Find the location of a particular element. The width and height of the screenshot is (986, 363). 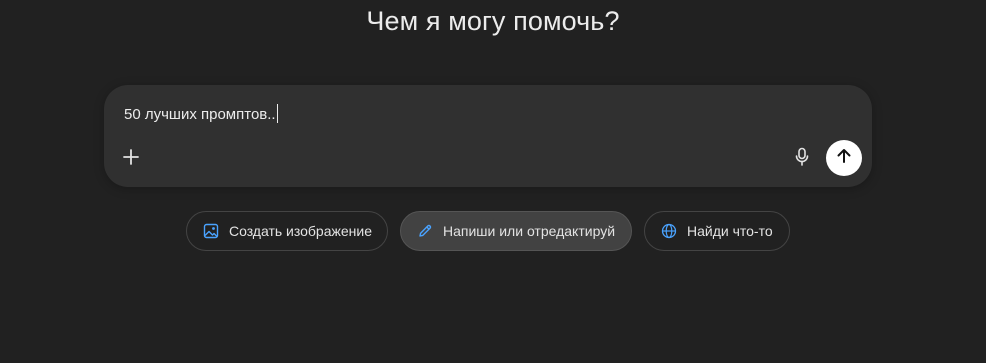

prompt-input: 50 лучших промптов.. is located at coordinates (201, 114).